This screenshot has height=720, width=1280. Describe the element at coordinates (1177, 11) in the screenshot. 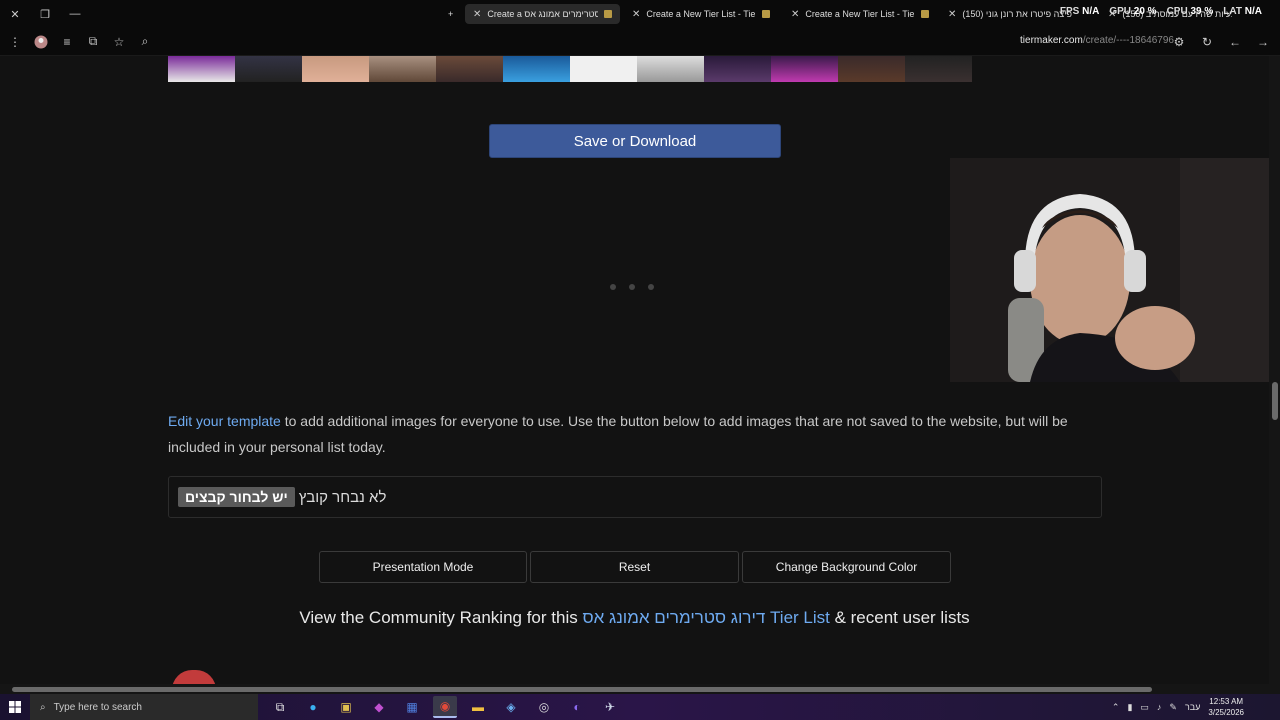

I see `cpu-label: CPU` at that location.